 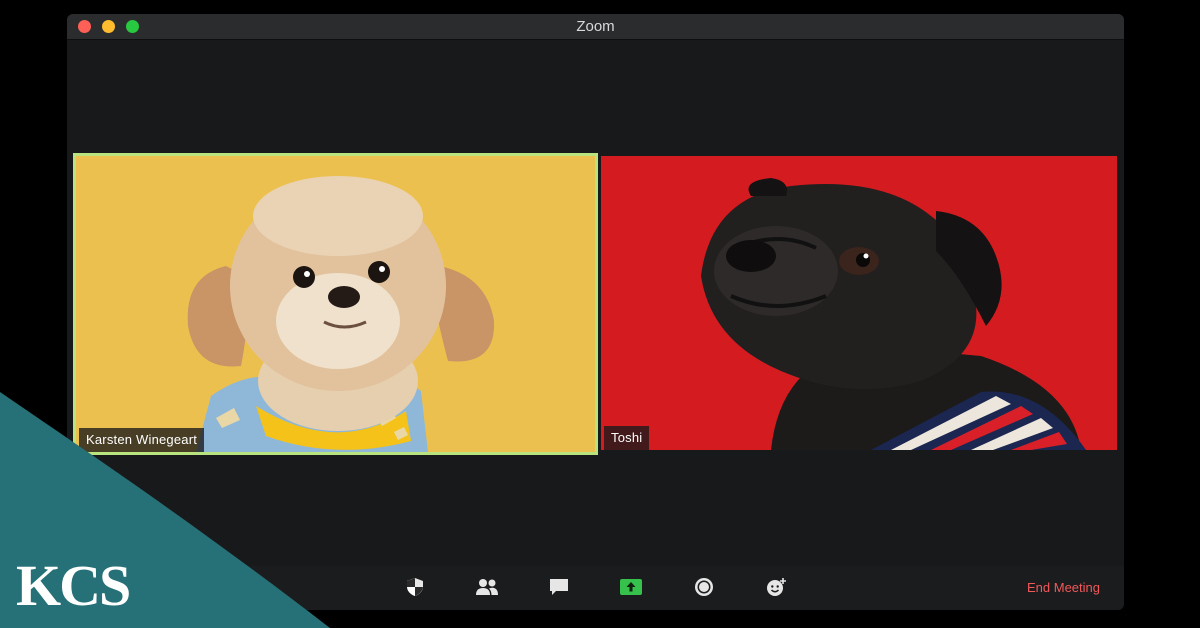 I want to click on participant-name-tag: Karsten Winegeart, so click(x=142, y=440).